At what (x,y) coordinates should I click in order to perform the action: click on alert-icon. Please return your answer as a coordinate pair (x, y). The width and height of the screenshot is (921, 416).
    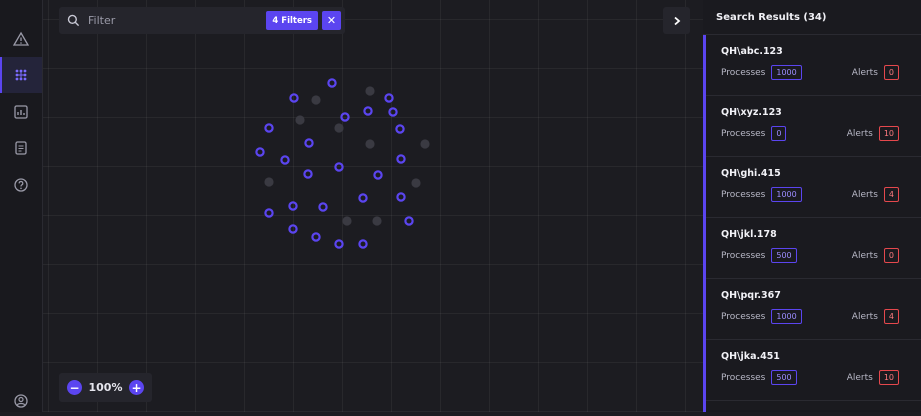
    Looking at the image, I should click on (21, 38).